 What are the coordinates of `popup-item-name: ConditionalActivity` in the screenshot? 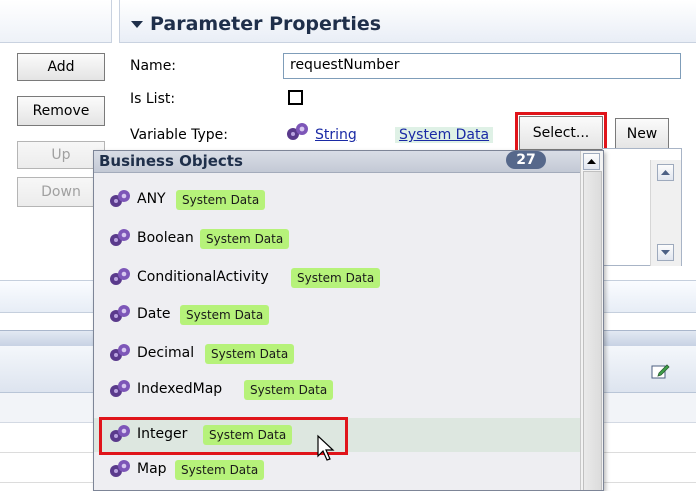 It's located at (203, 277).